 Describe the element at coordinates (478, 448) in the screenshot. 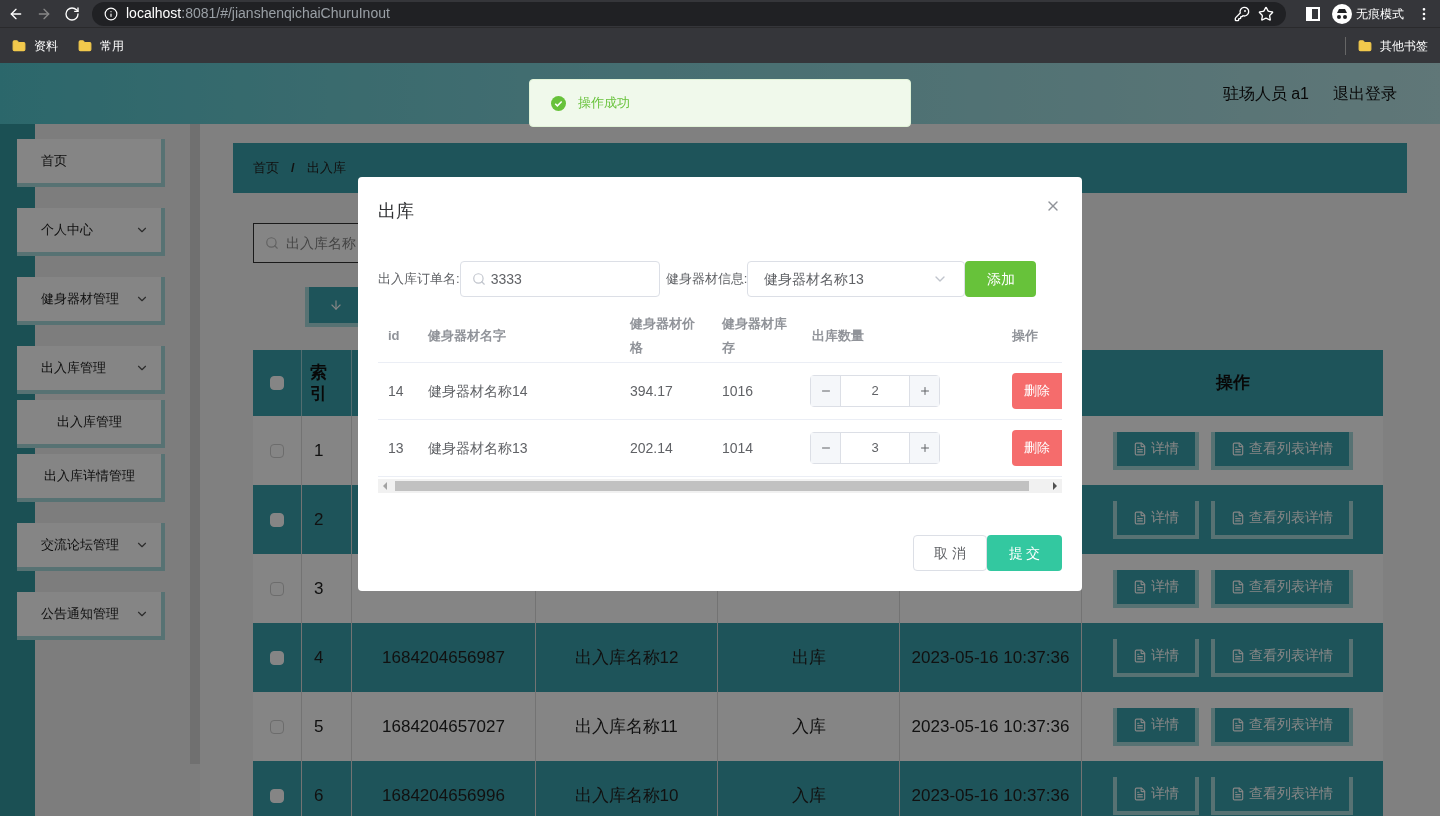

I see `table-cell-text: 健身器材名称13` at that location.